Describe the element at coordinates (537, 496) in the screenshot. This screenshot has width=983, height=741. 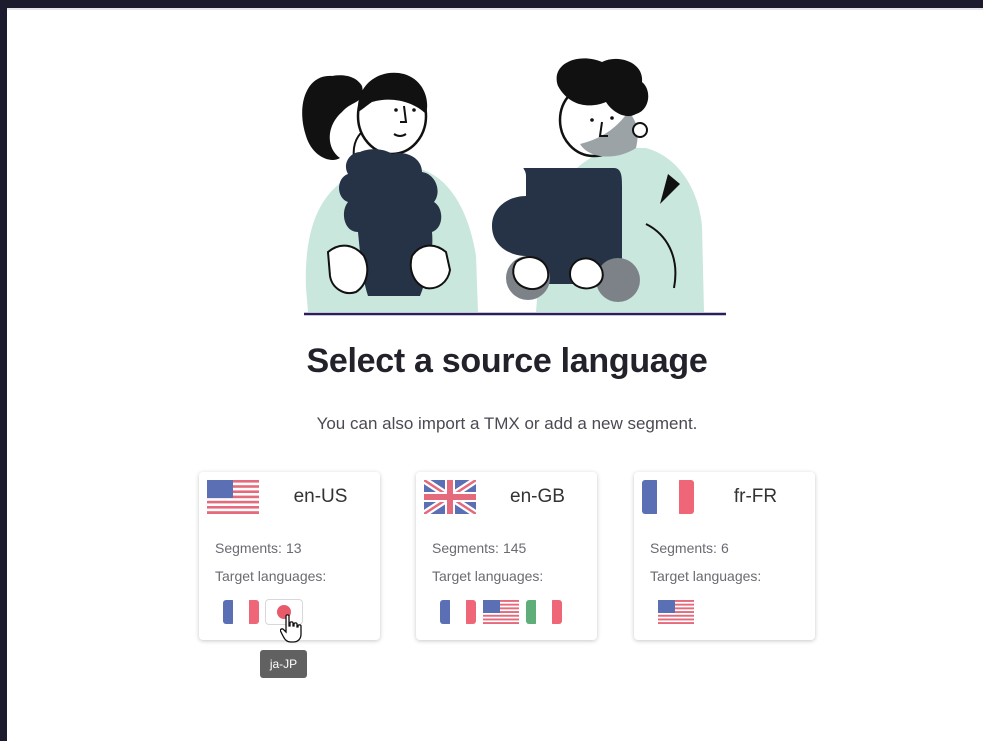
I see `language-code: en-GB` at that location.